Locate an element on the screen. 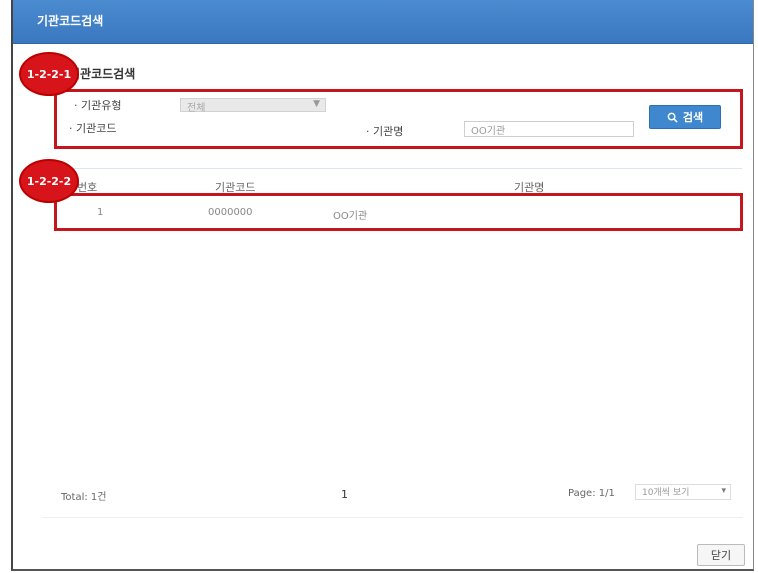 The image size is (758, 573). chevron-down-icon: ▼ is located at coordinates (316, 104).